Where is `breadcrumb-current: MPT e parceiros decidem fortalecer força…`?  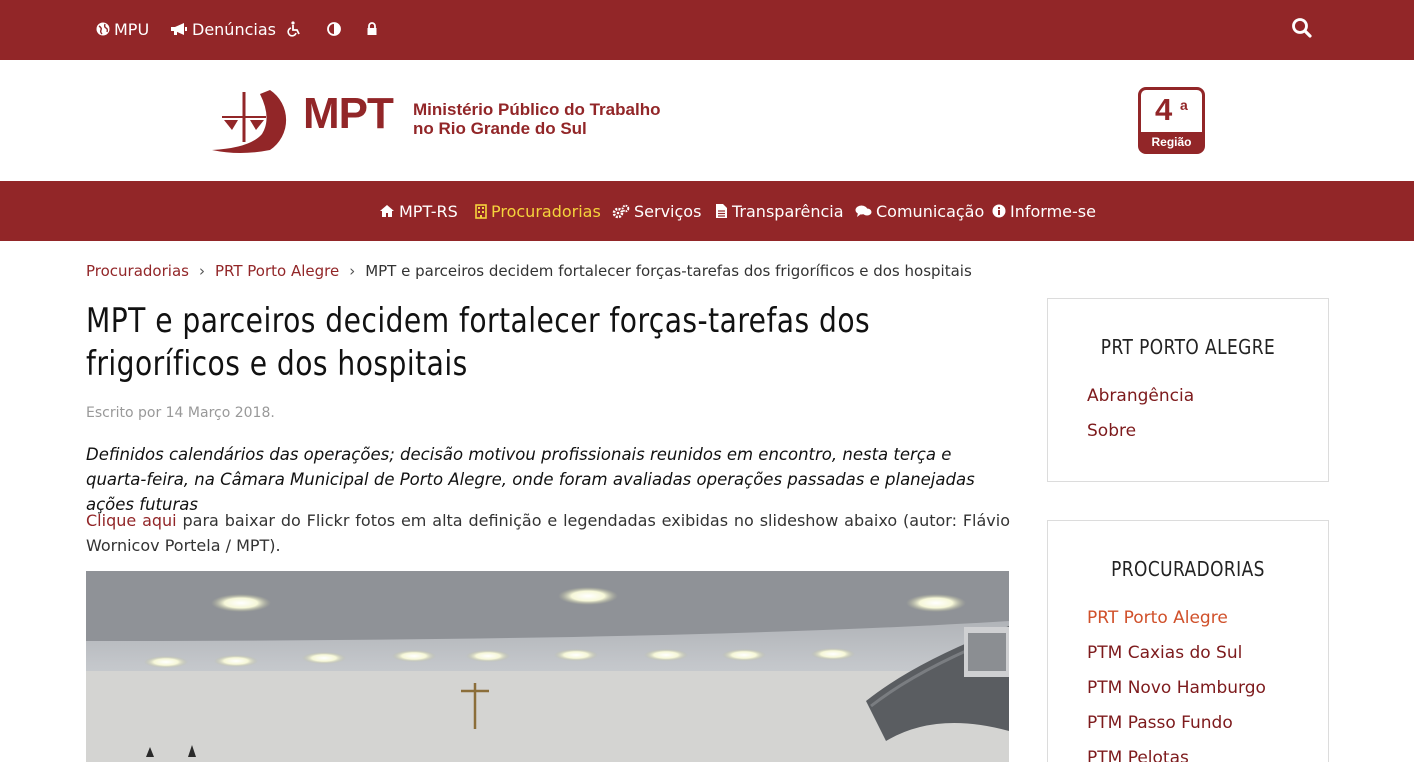 breadcrumb-current: MPT e parceiros decidem fortalecer força… is located at coordinates (668, 271).